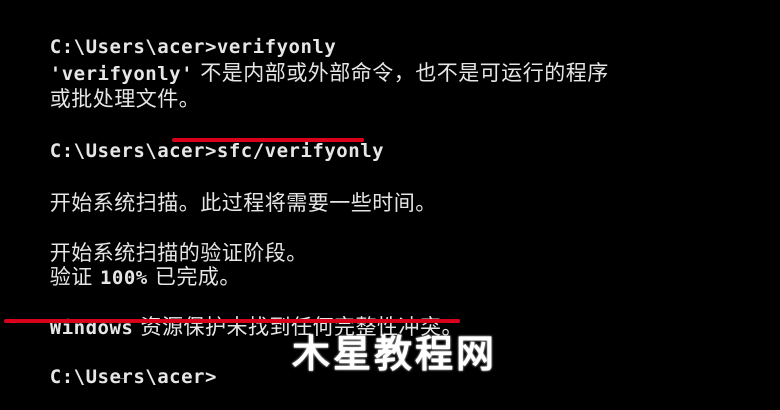 The image size is (780, 410). I want to click on verify-label: 验证, so click(74, 277).